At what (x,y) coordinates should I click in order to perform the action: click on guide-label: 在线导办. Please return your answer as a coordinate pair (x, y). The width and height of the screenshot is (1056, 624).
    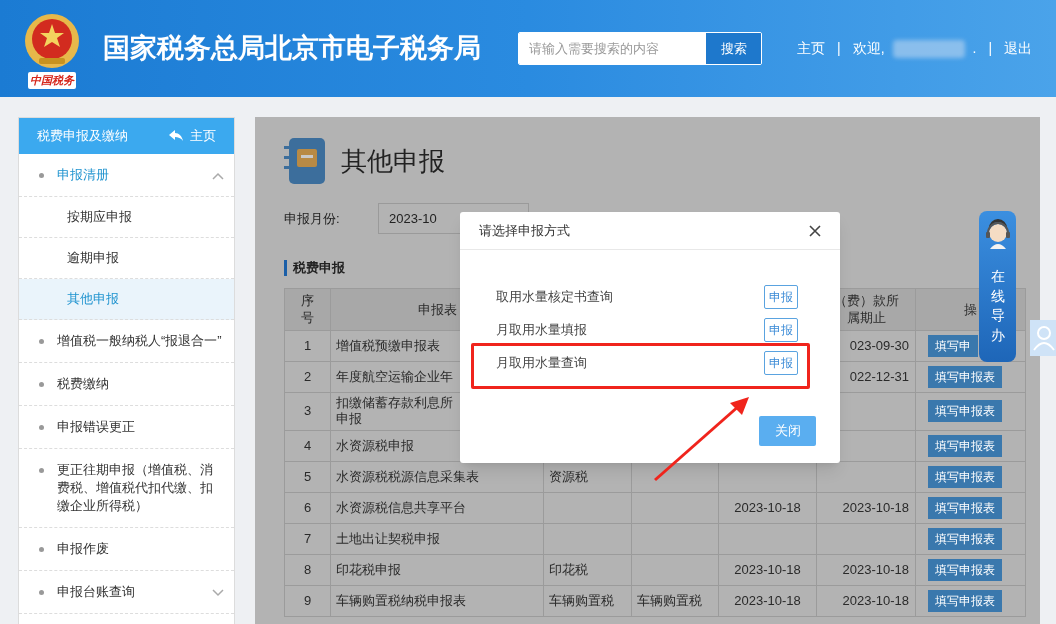
    Looking at the image, I should click on (997, 306).